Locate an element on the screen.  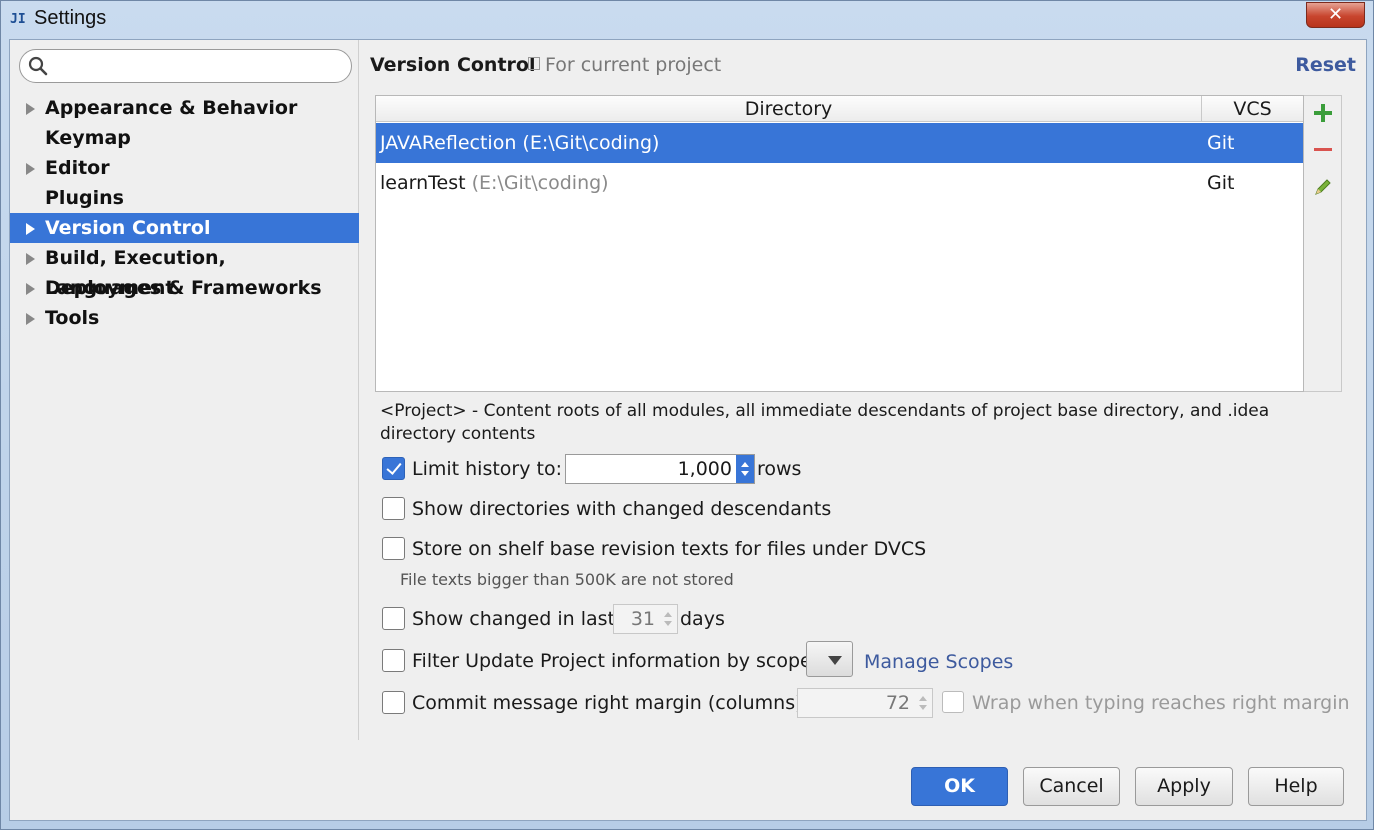
window-title: Settings is located at coordinates (70, 18).